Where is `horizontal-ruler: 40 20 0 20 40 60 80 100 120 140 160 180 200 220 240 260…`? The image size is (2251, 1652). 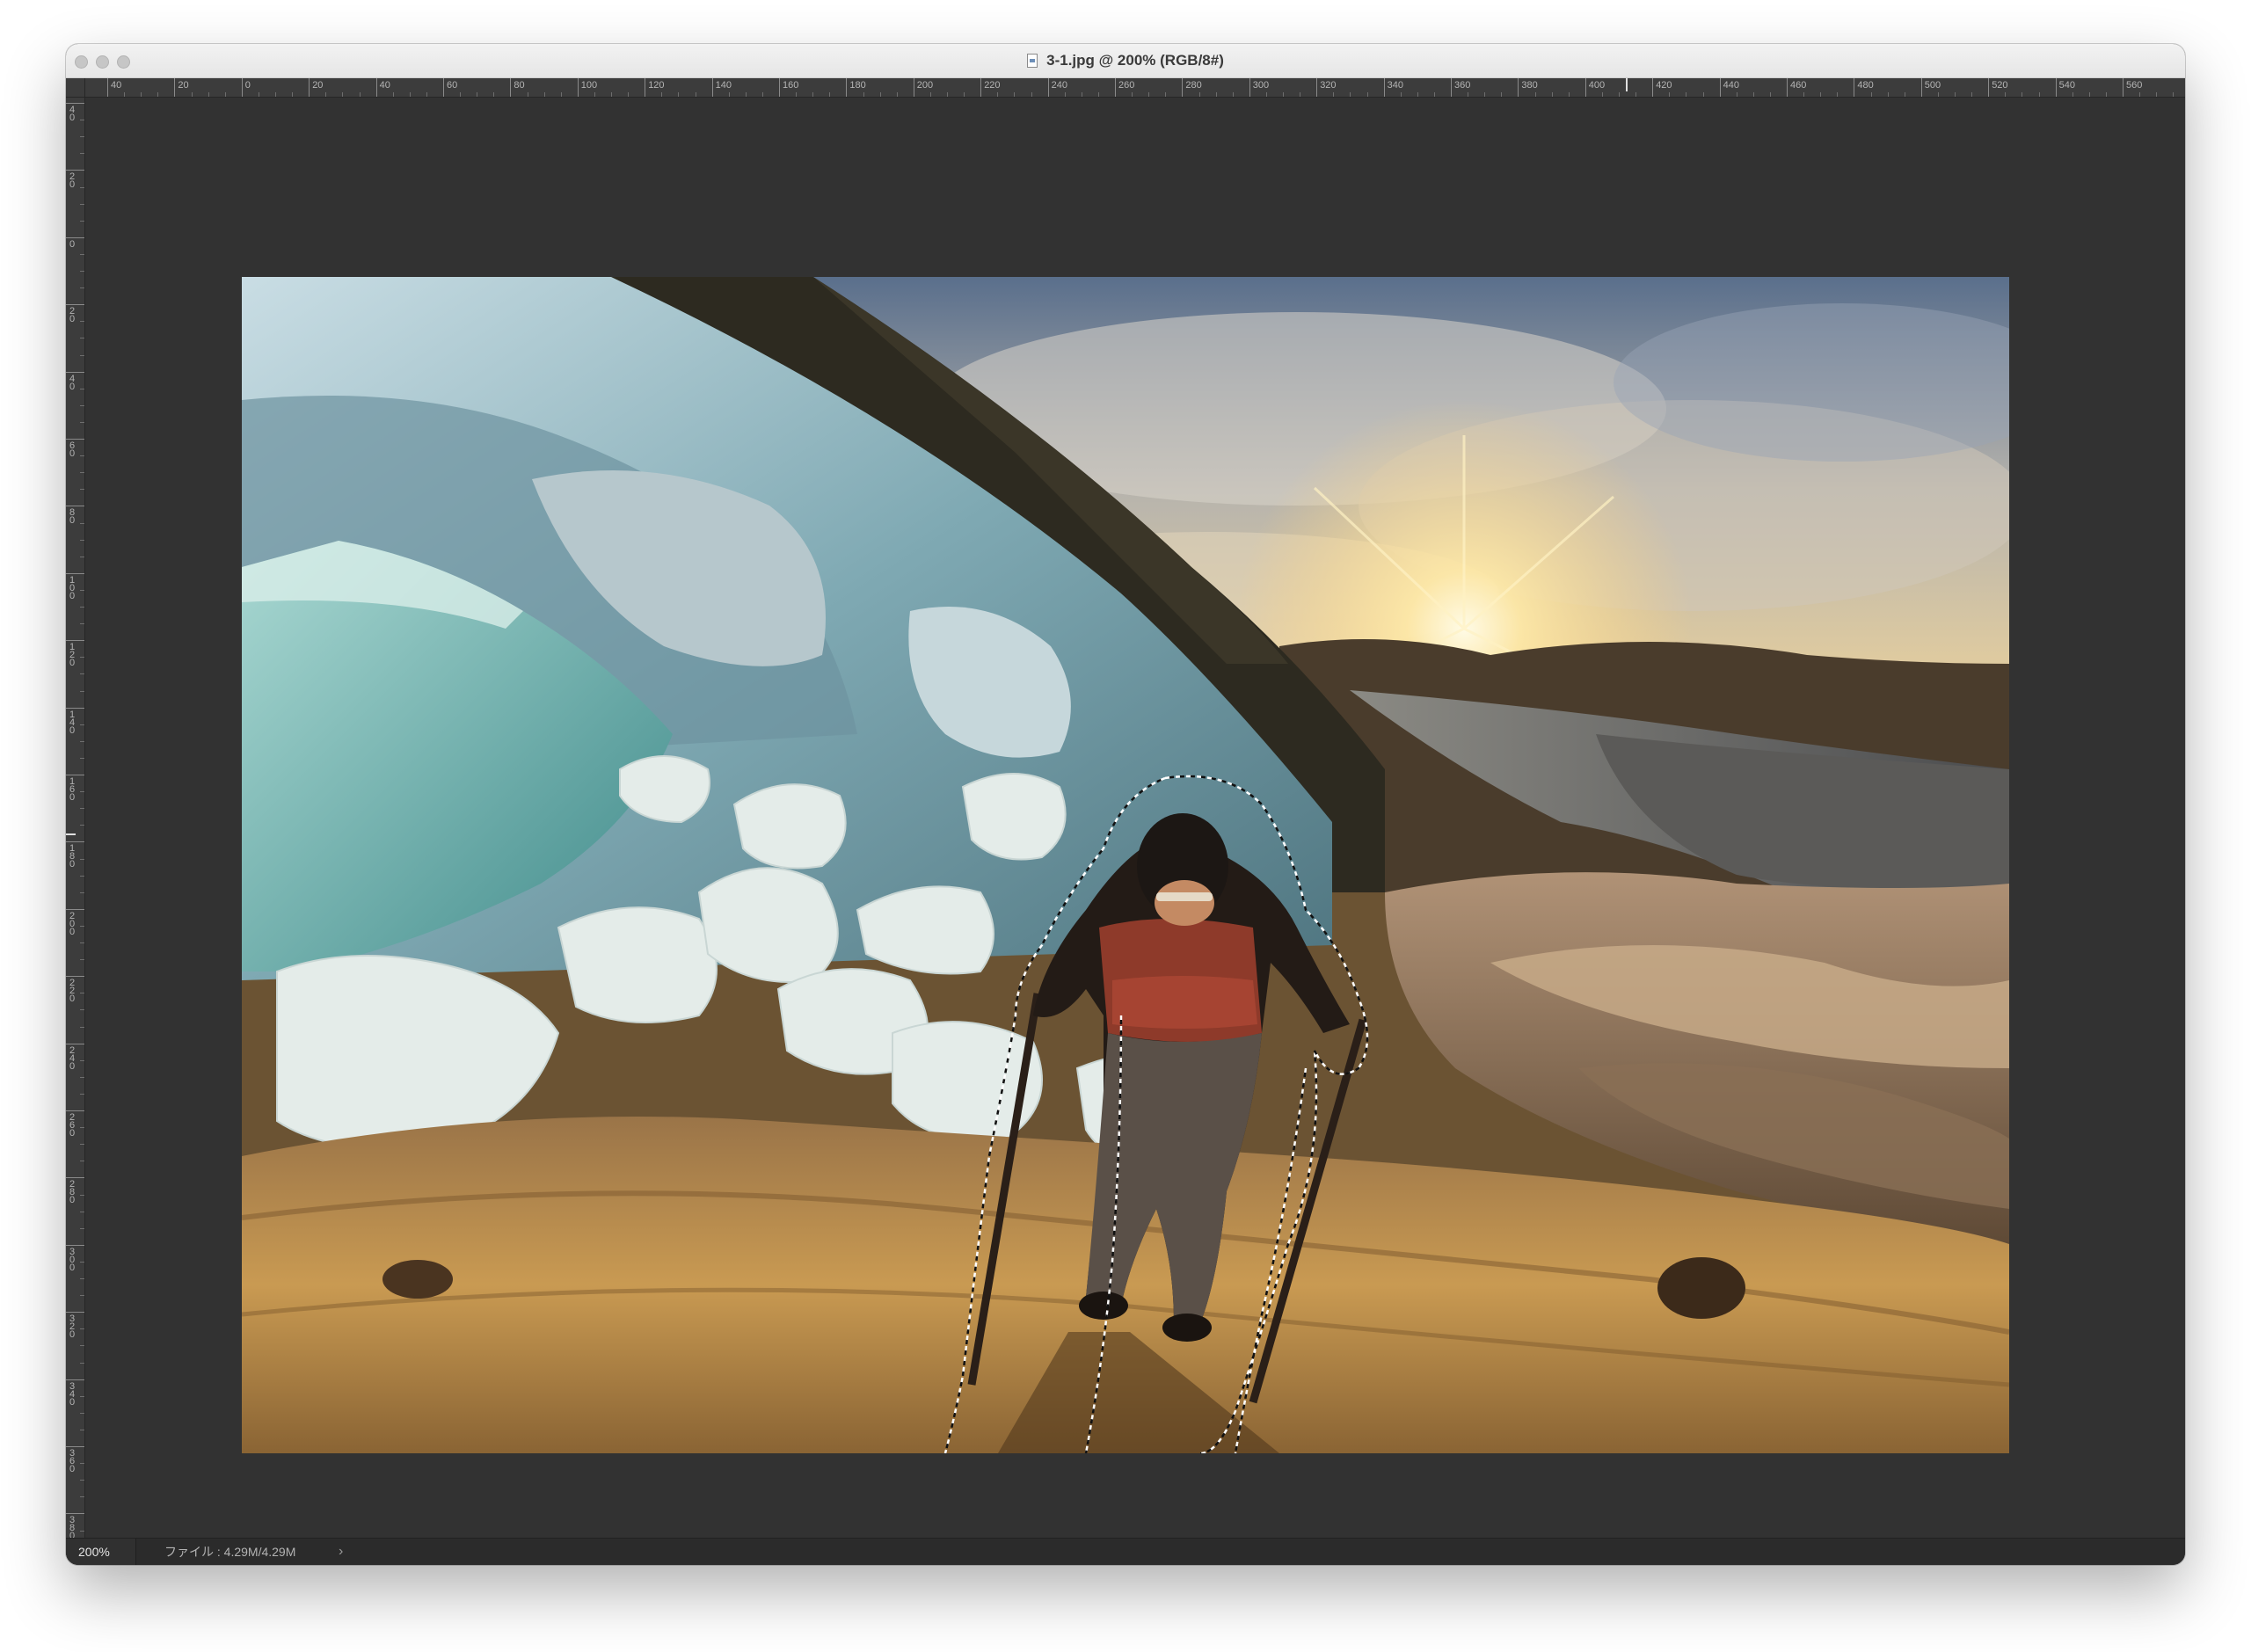 horizontal-ruler: 40 20 0 20 40 60 80 100 120 140 160 180 200 220 240 260… is located at coordinates (1135, 88).